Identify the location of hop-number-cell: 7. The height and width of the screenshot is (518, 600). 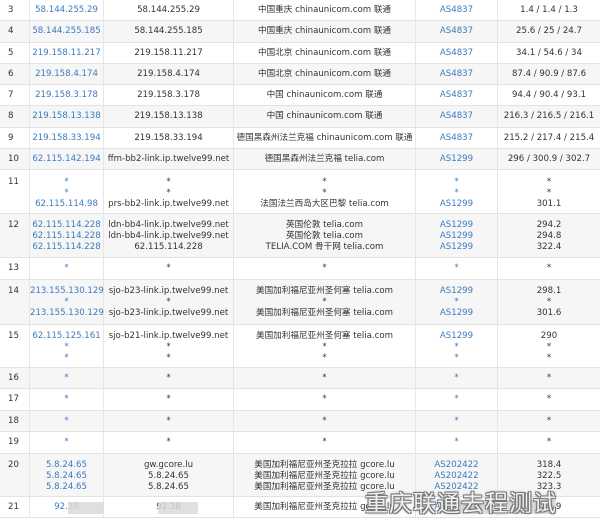
(15, 95).